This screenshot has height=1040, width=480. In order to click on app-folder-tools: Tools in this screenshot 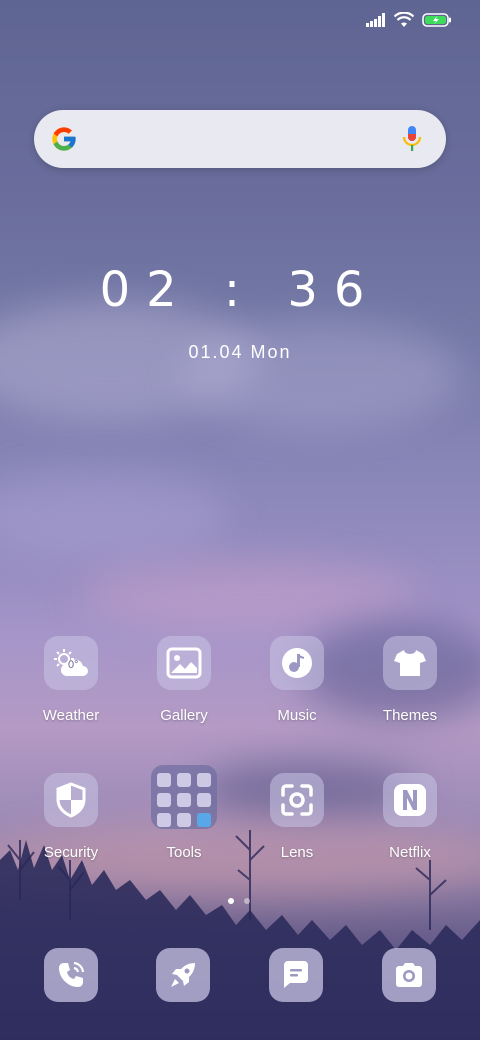, I will do `click(184, 824)`.